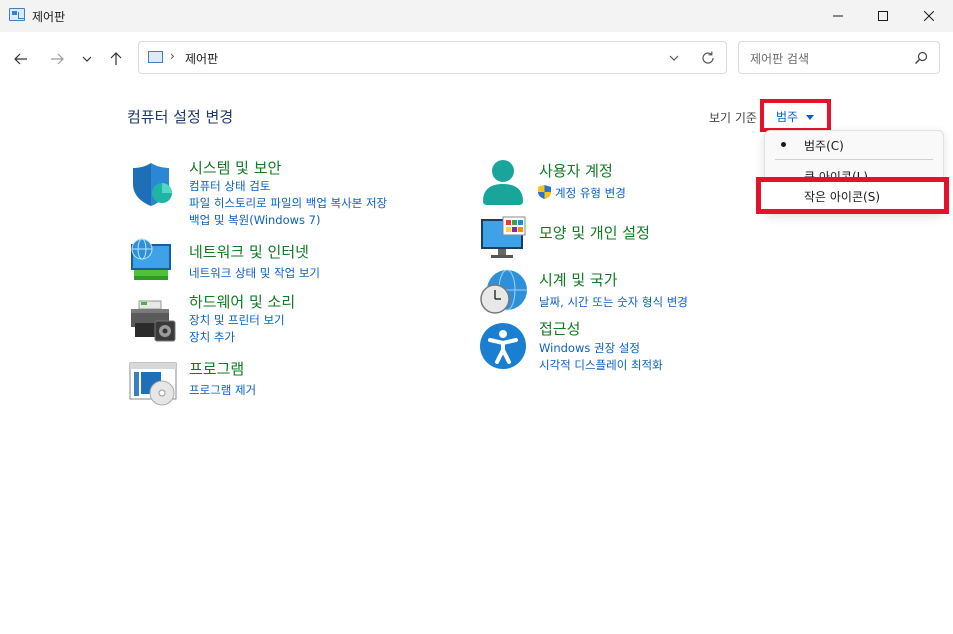 This screenshot has height=634, width=953. What do you see at coordinates (504, 240) in the screenshot?
I see `appearance-icon` at bounding box center [504, 240].